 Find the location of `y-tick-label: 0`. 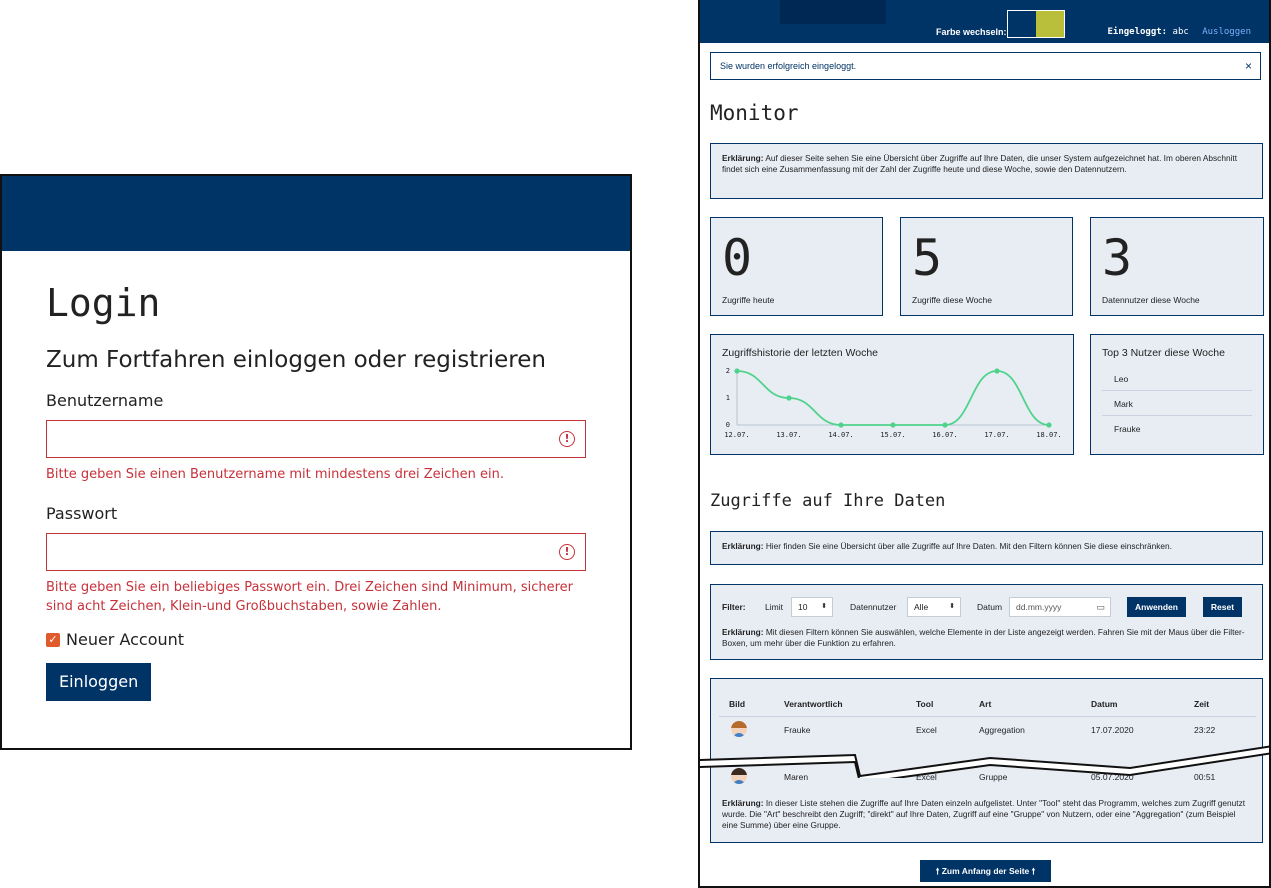

y-tick-label: 0 is located at coordinates (728, 425).